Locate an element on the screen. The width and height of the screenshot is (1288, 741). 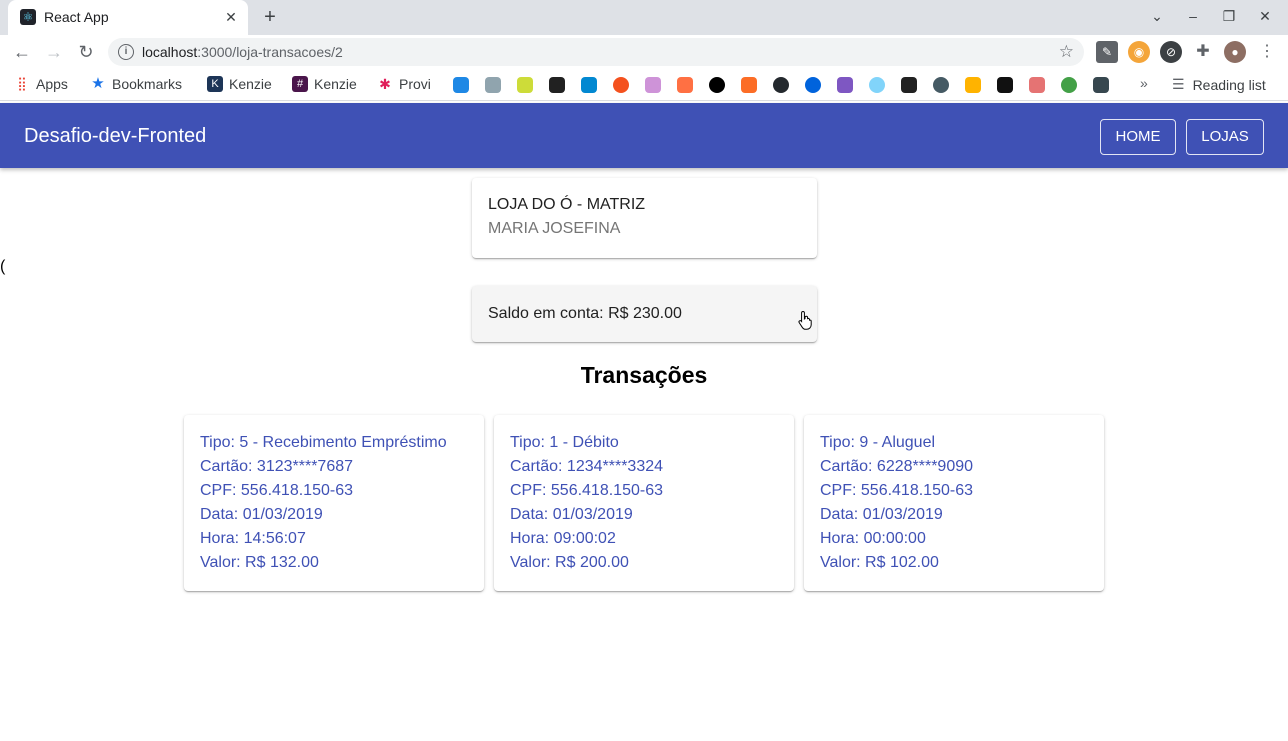
bookmark-star-icon: ☆ is located at coordinates (1066, 52).